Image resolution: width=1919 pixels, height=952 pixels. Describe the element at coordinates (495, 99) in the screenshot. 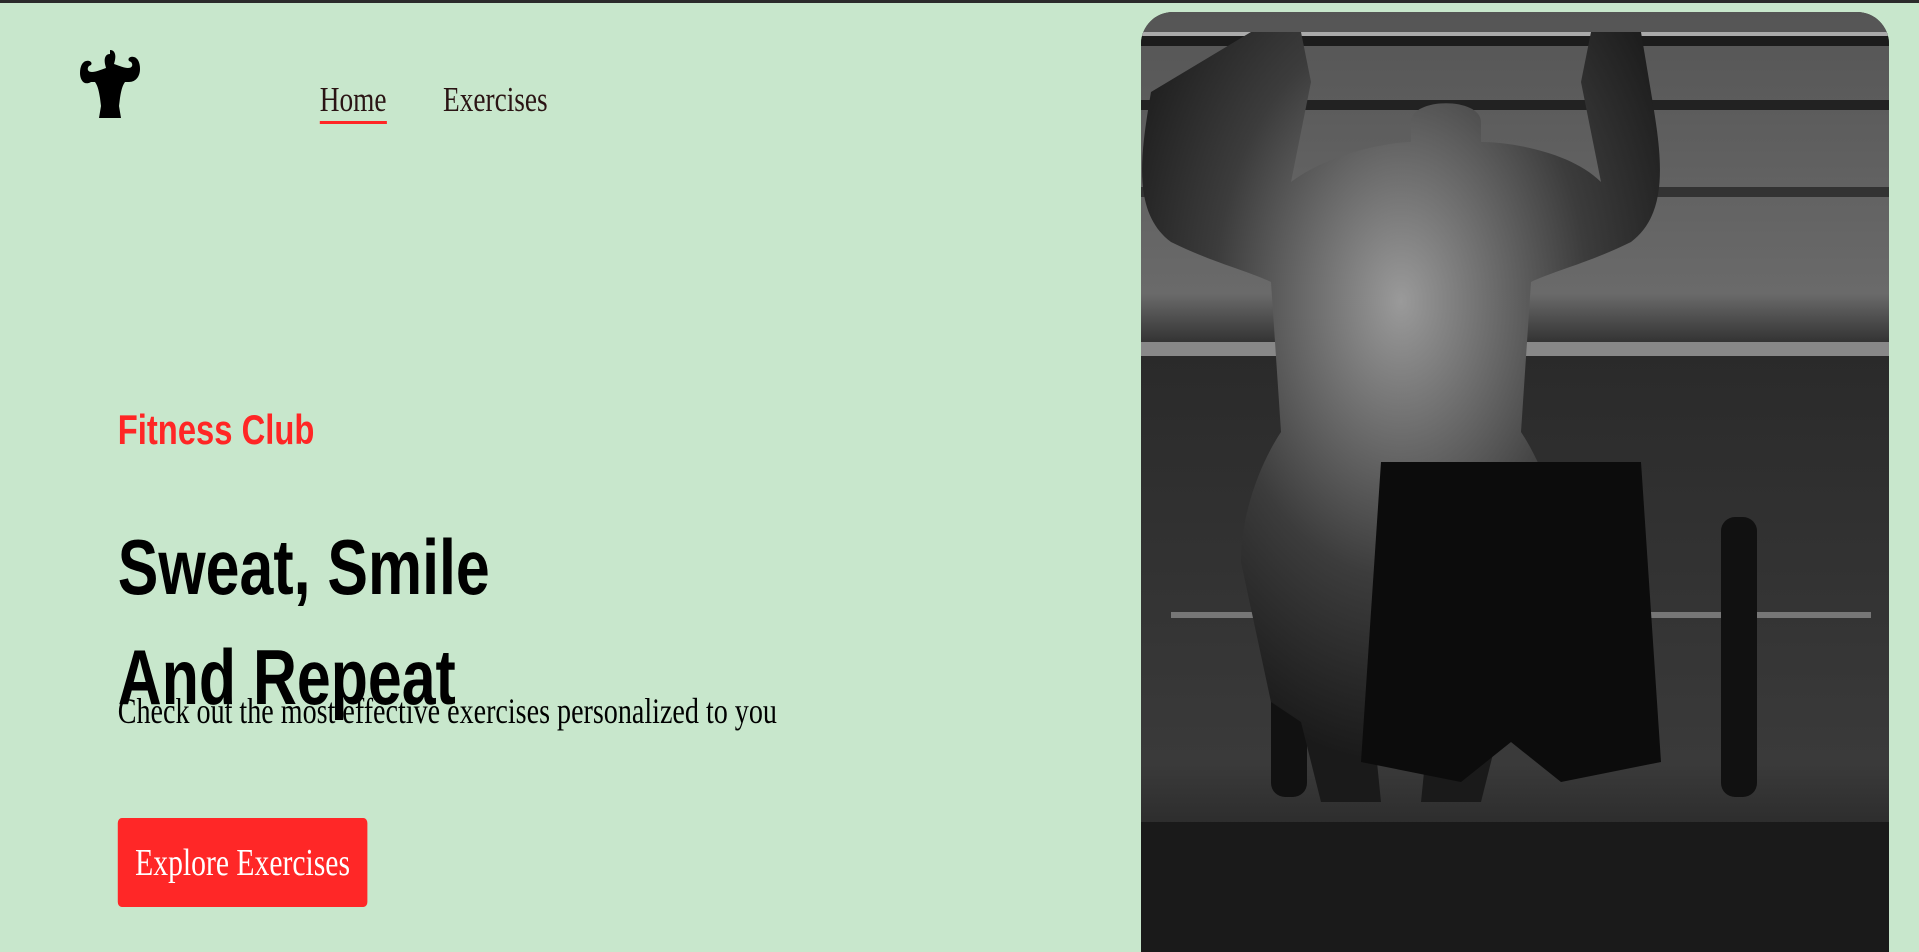

I see `nav-exercises-link: Exercises` at that location.